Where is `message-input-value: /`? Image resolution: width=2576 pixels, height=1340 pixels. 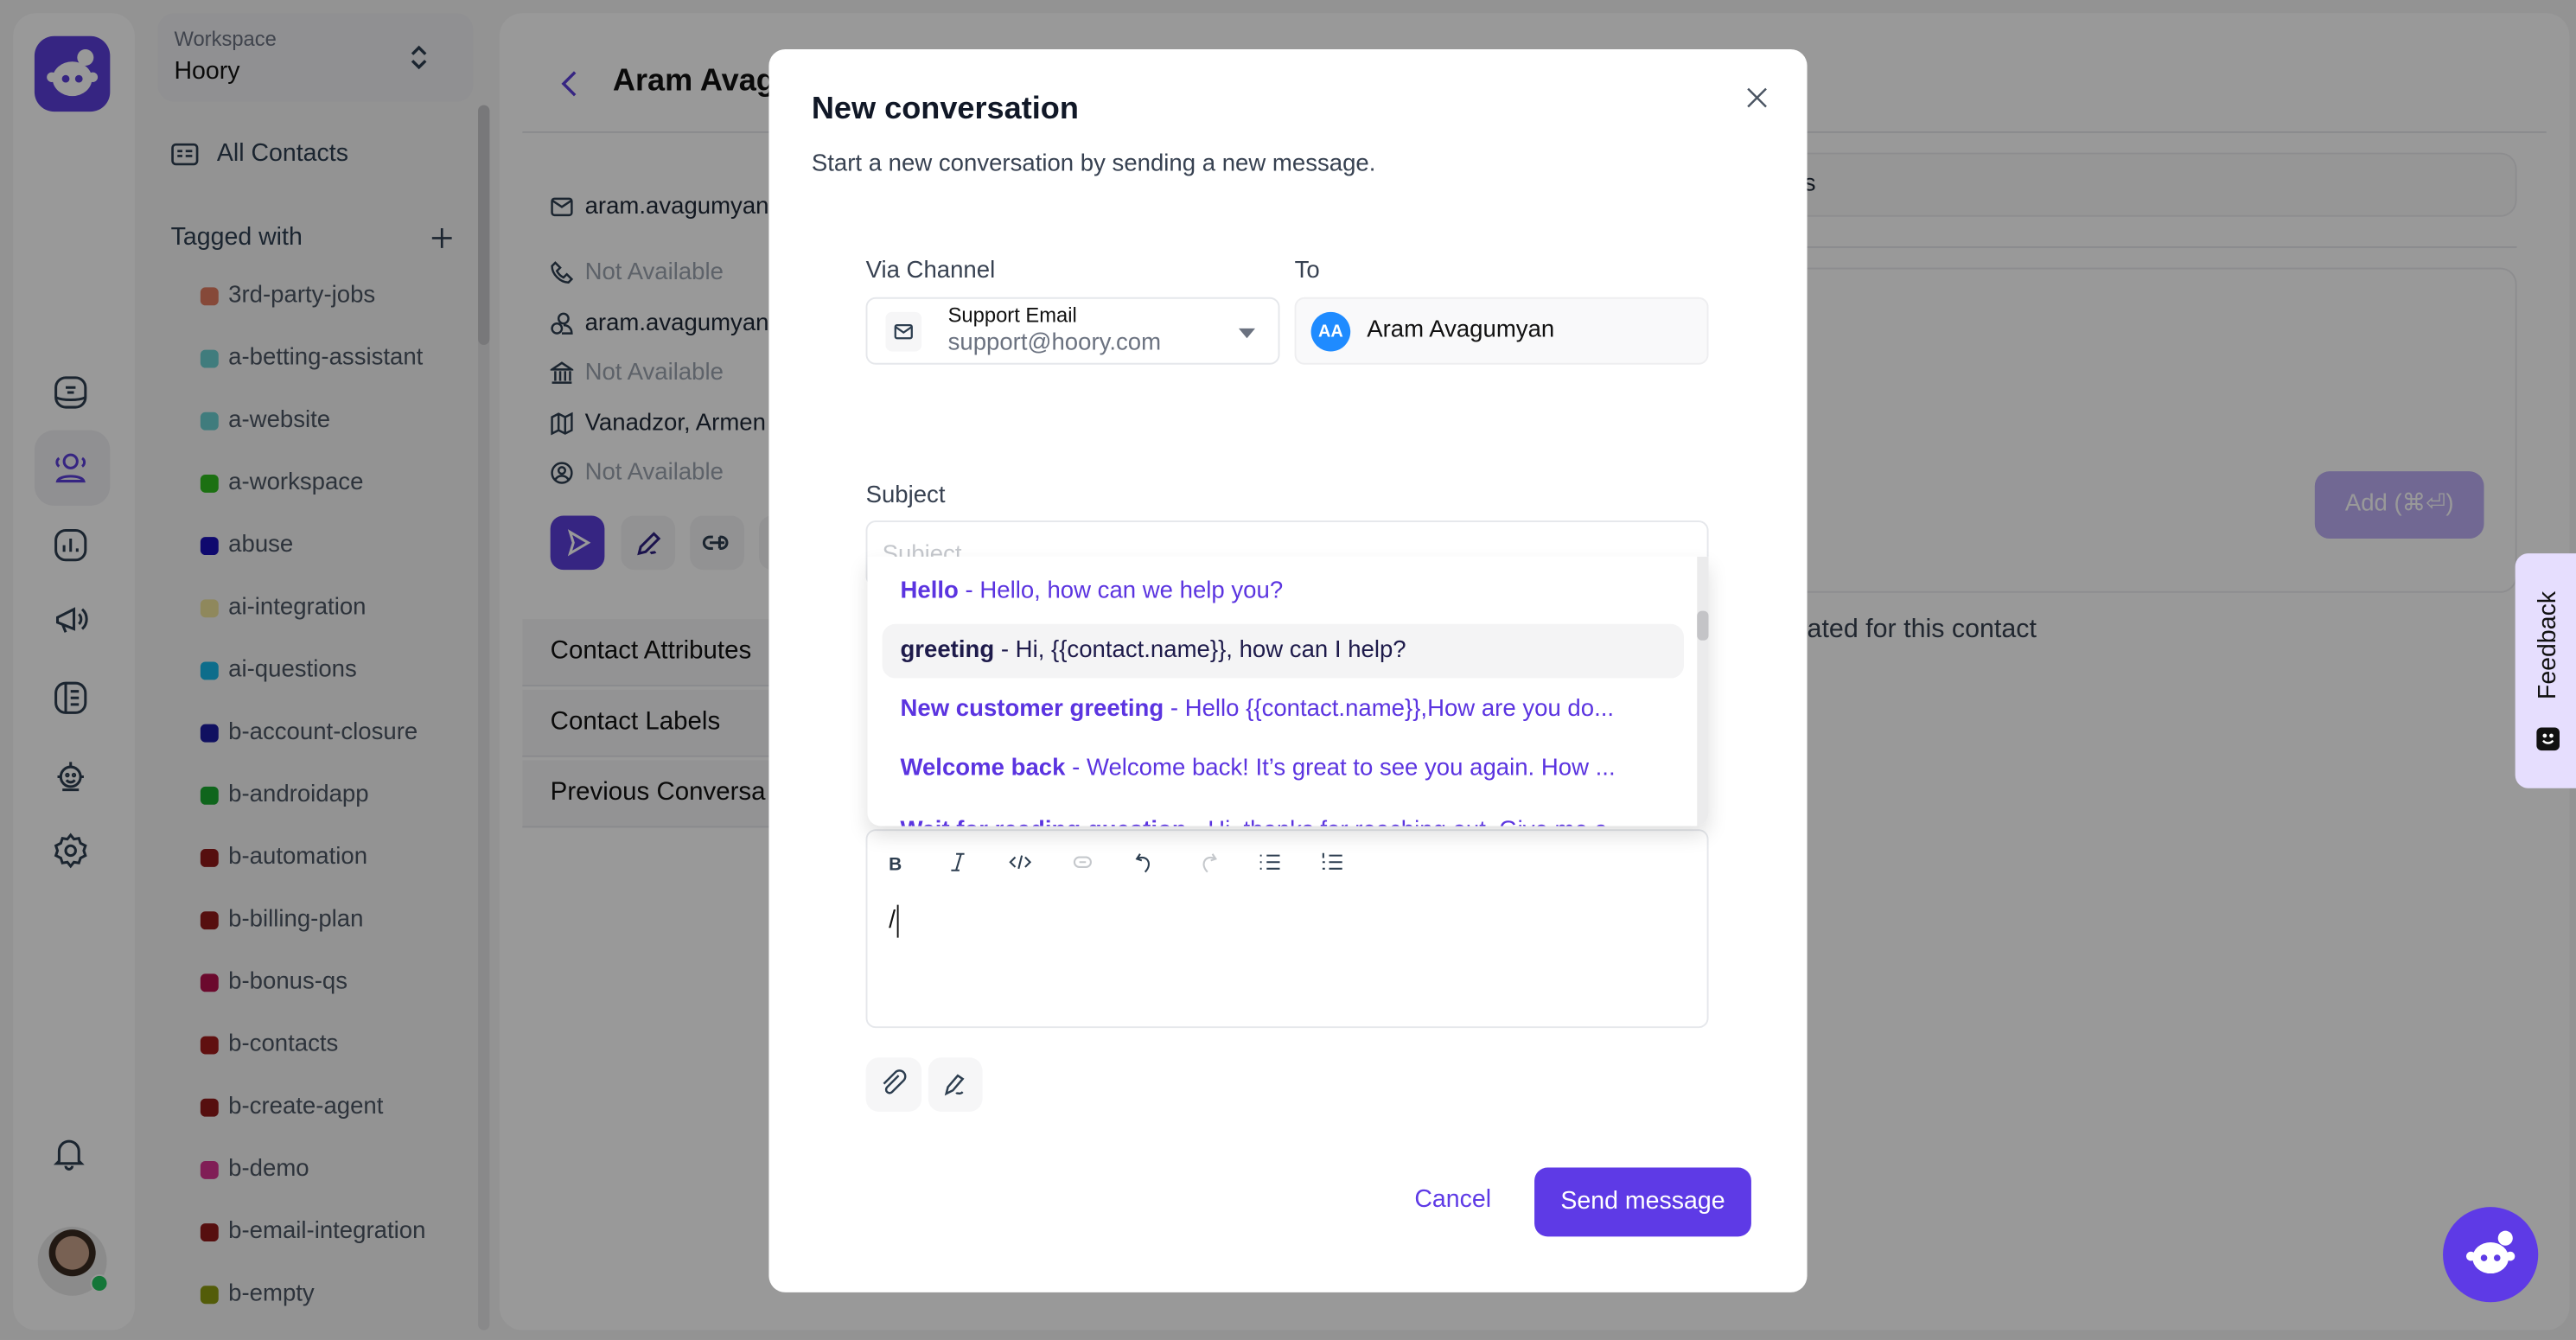 message-input-value: / is located at coordinates (894, 921).